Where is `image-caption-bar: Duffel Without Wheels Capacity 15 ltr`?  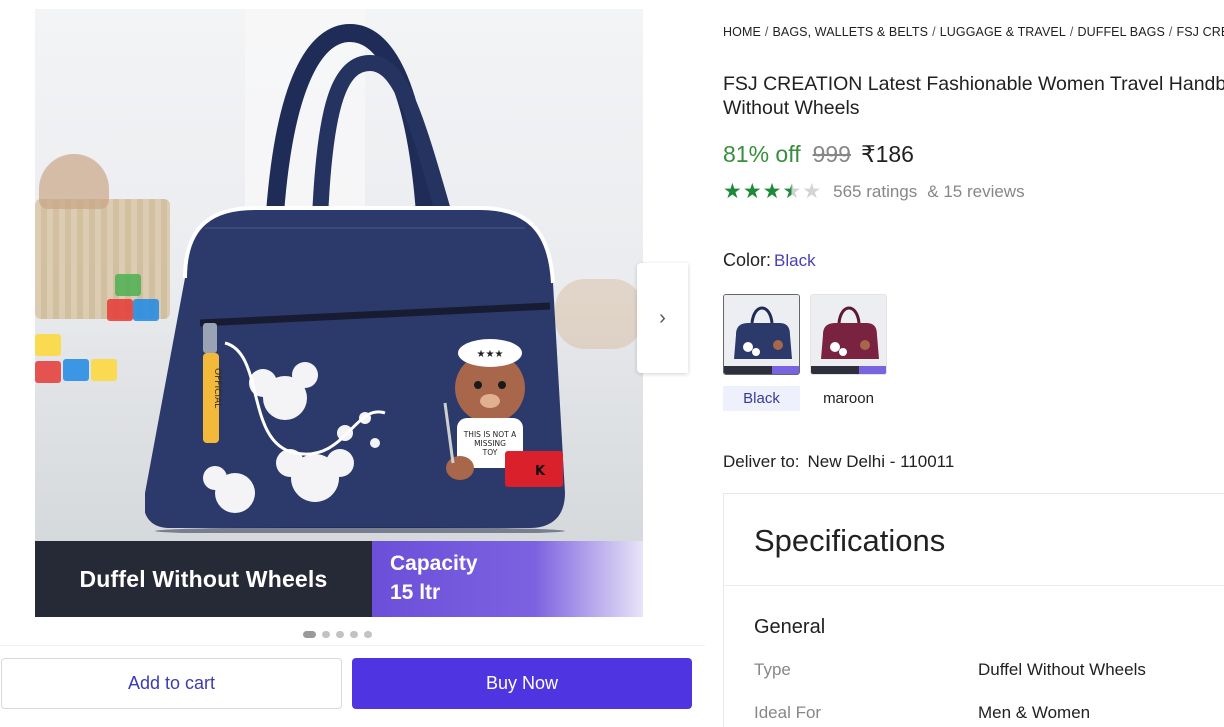 image-caption-bar: Duffel Without Wheels Capacity 15 ltr is located at coordinates (339, 579).